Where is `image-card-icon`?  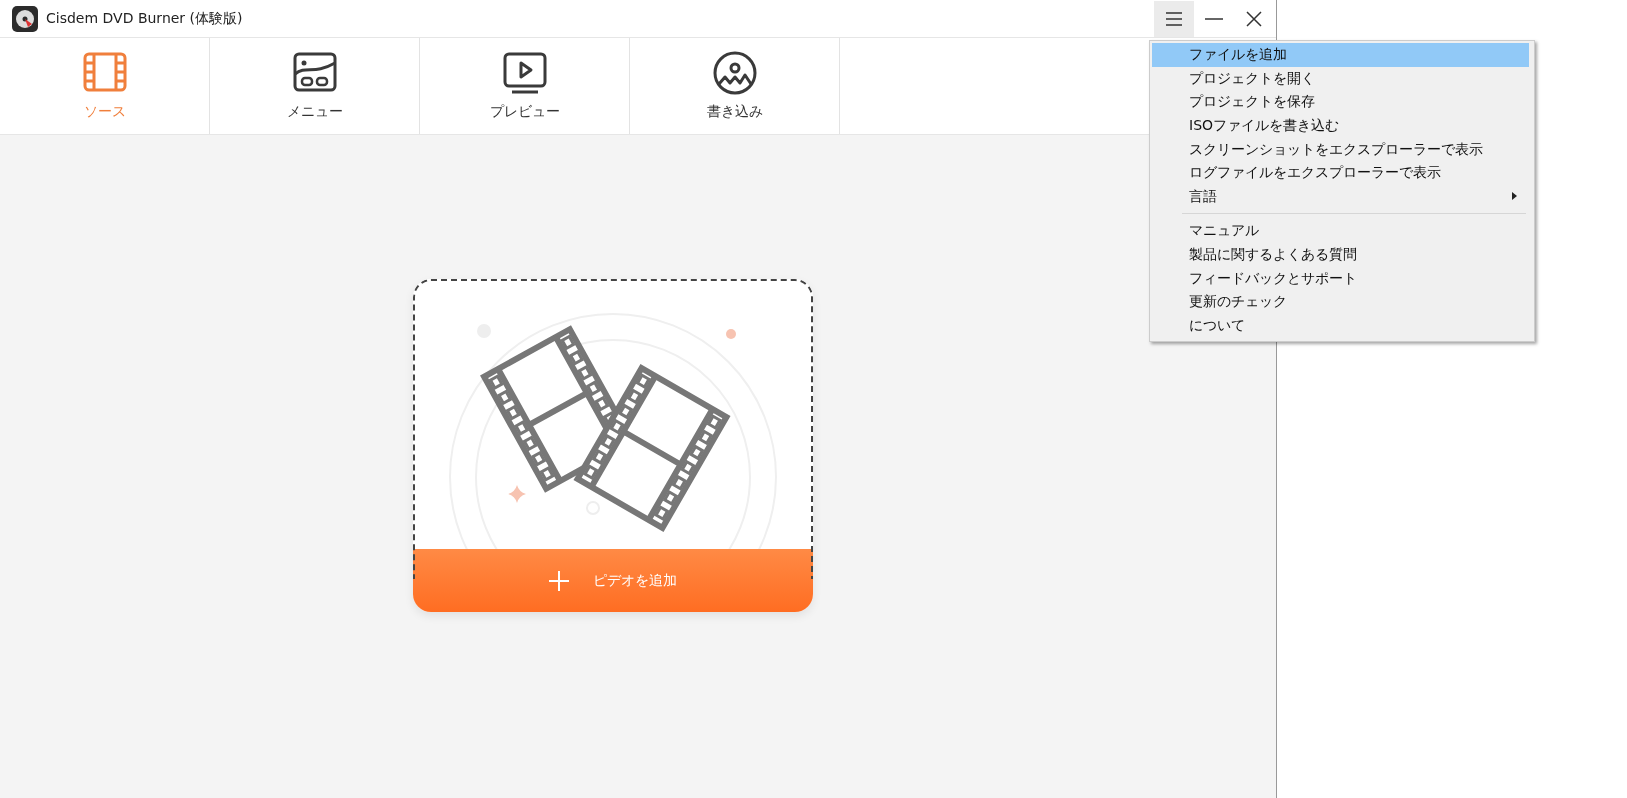 image-card-icon is located at coordinates (314, 72).